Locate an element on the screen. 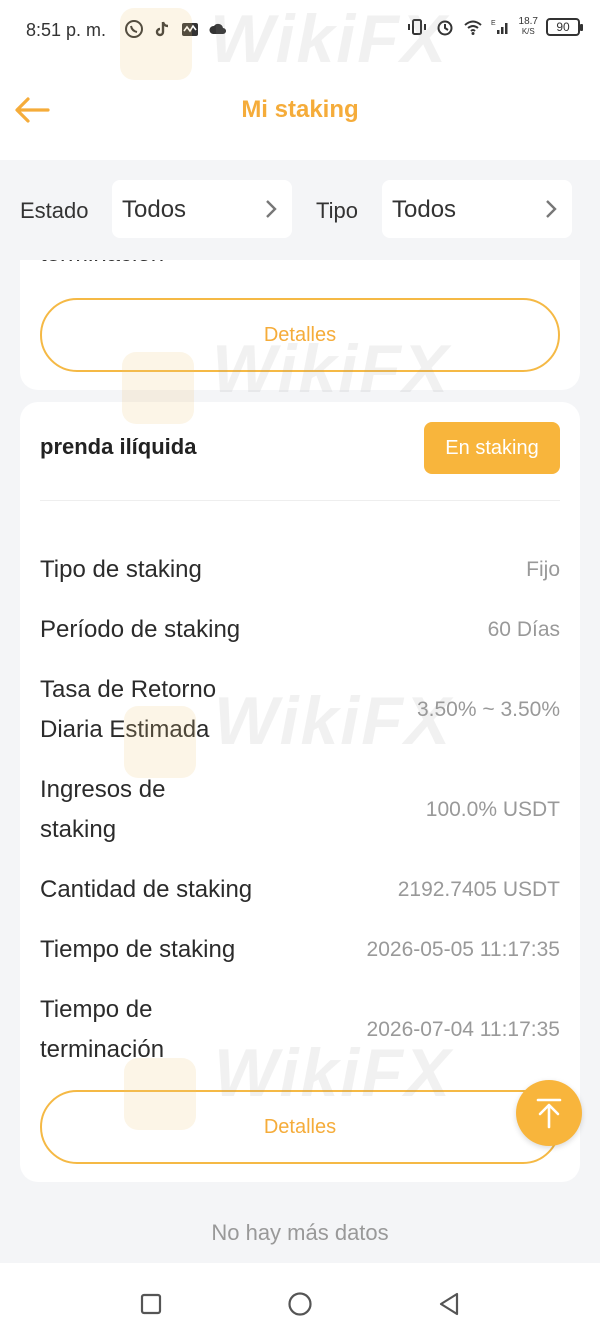 Image resolution: width=600 pixels, height=1343 pixels. triangle-back-icon is located at coordinates (449, 1304).